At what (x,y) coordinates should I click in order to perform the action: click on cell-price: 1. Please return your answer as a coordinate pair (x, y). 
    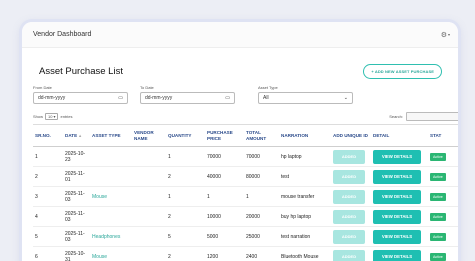
    Looking at the image, I should click on (224, 196).